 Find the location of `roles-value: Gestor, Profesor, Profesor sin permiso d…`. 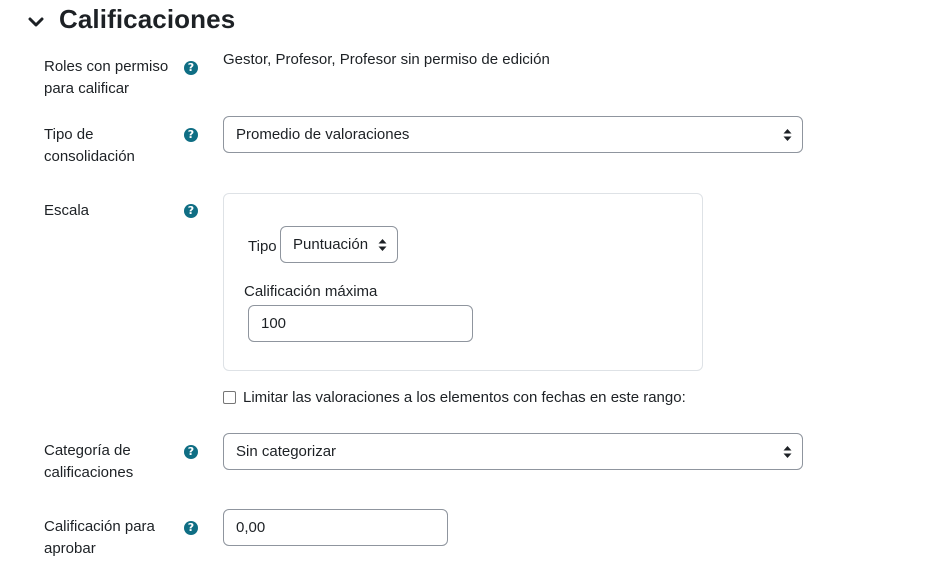

roles-value: Gestor, Profesor, Profesor sin permiso d… is located at coordinates (386, 59).